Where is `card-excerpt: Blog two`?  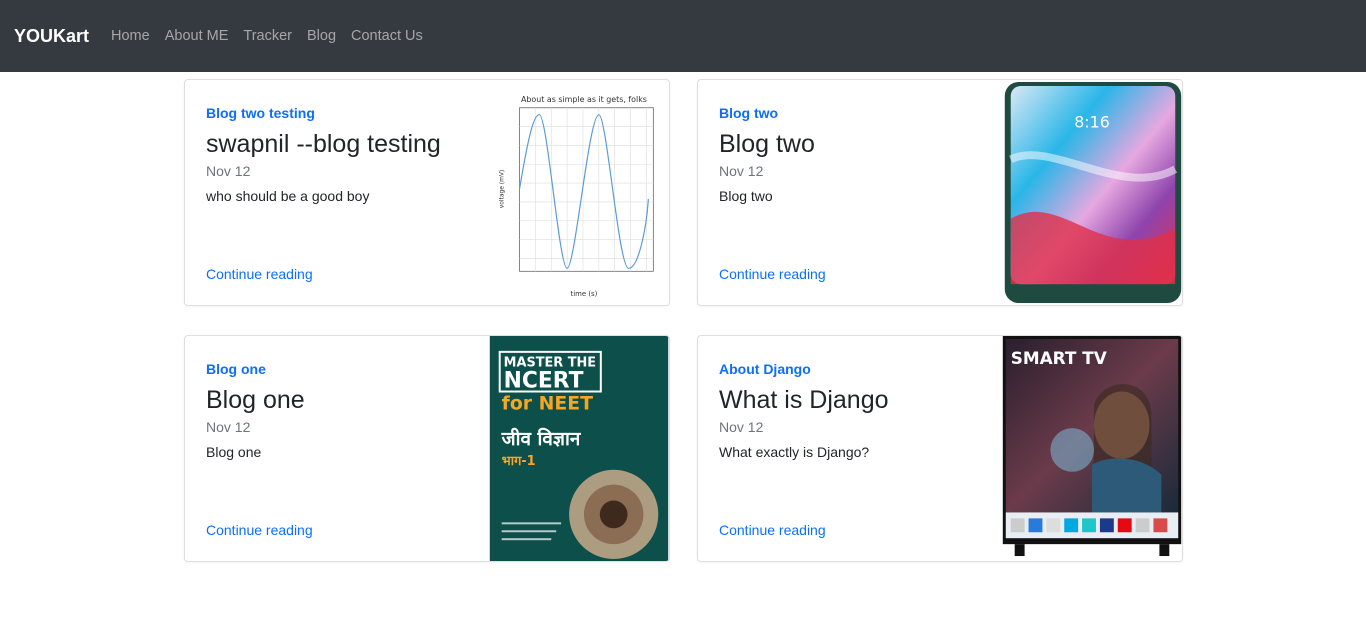 card-excerpt: Blog two is located at coordinates (746, 196).